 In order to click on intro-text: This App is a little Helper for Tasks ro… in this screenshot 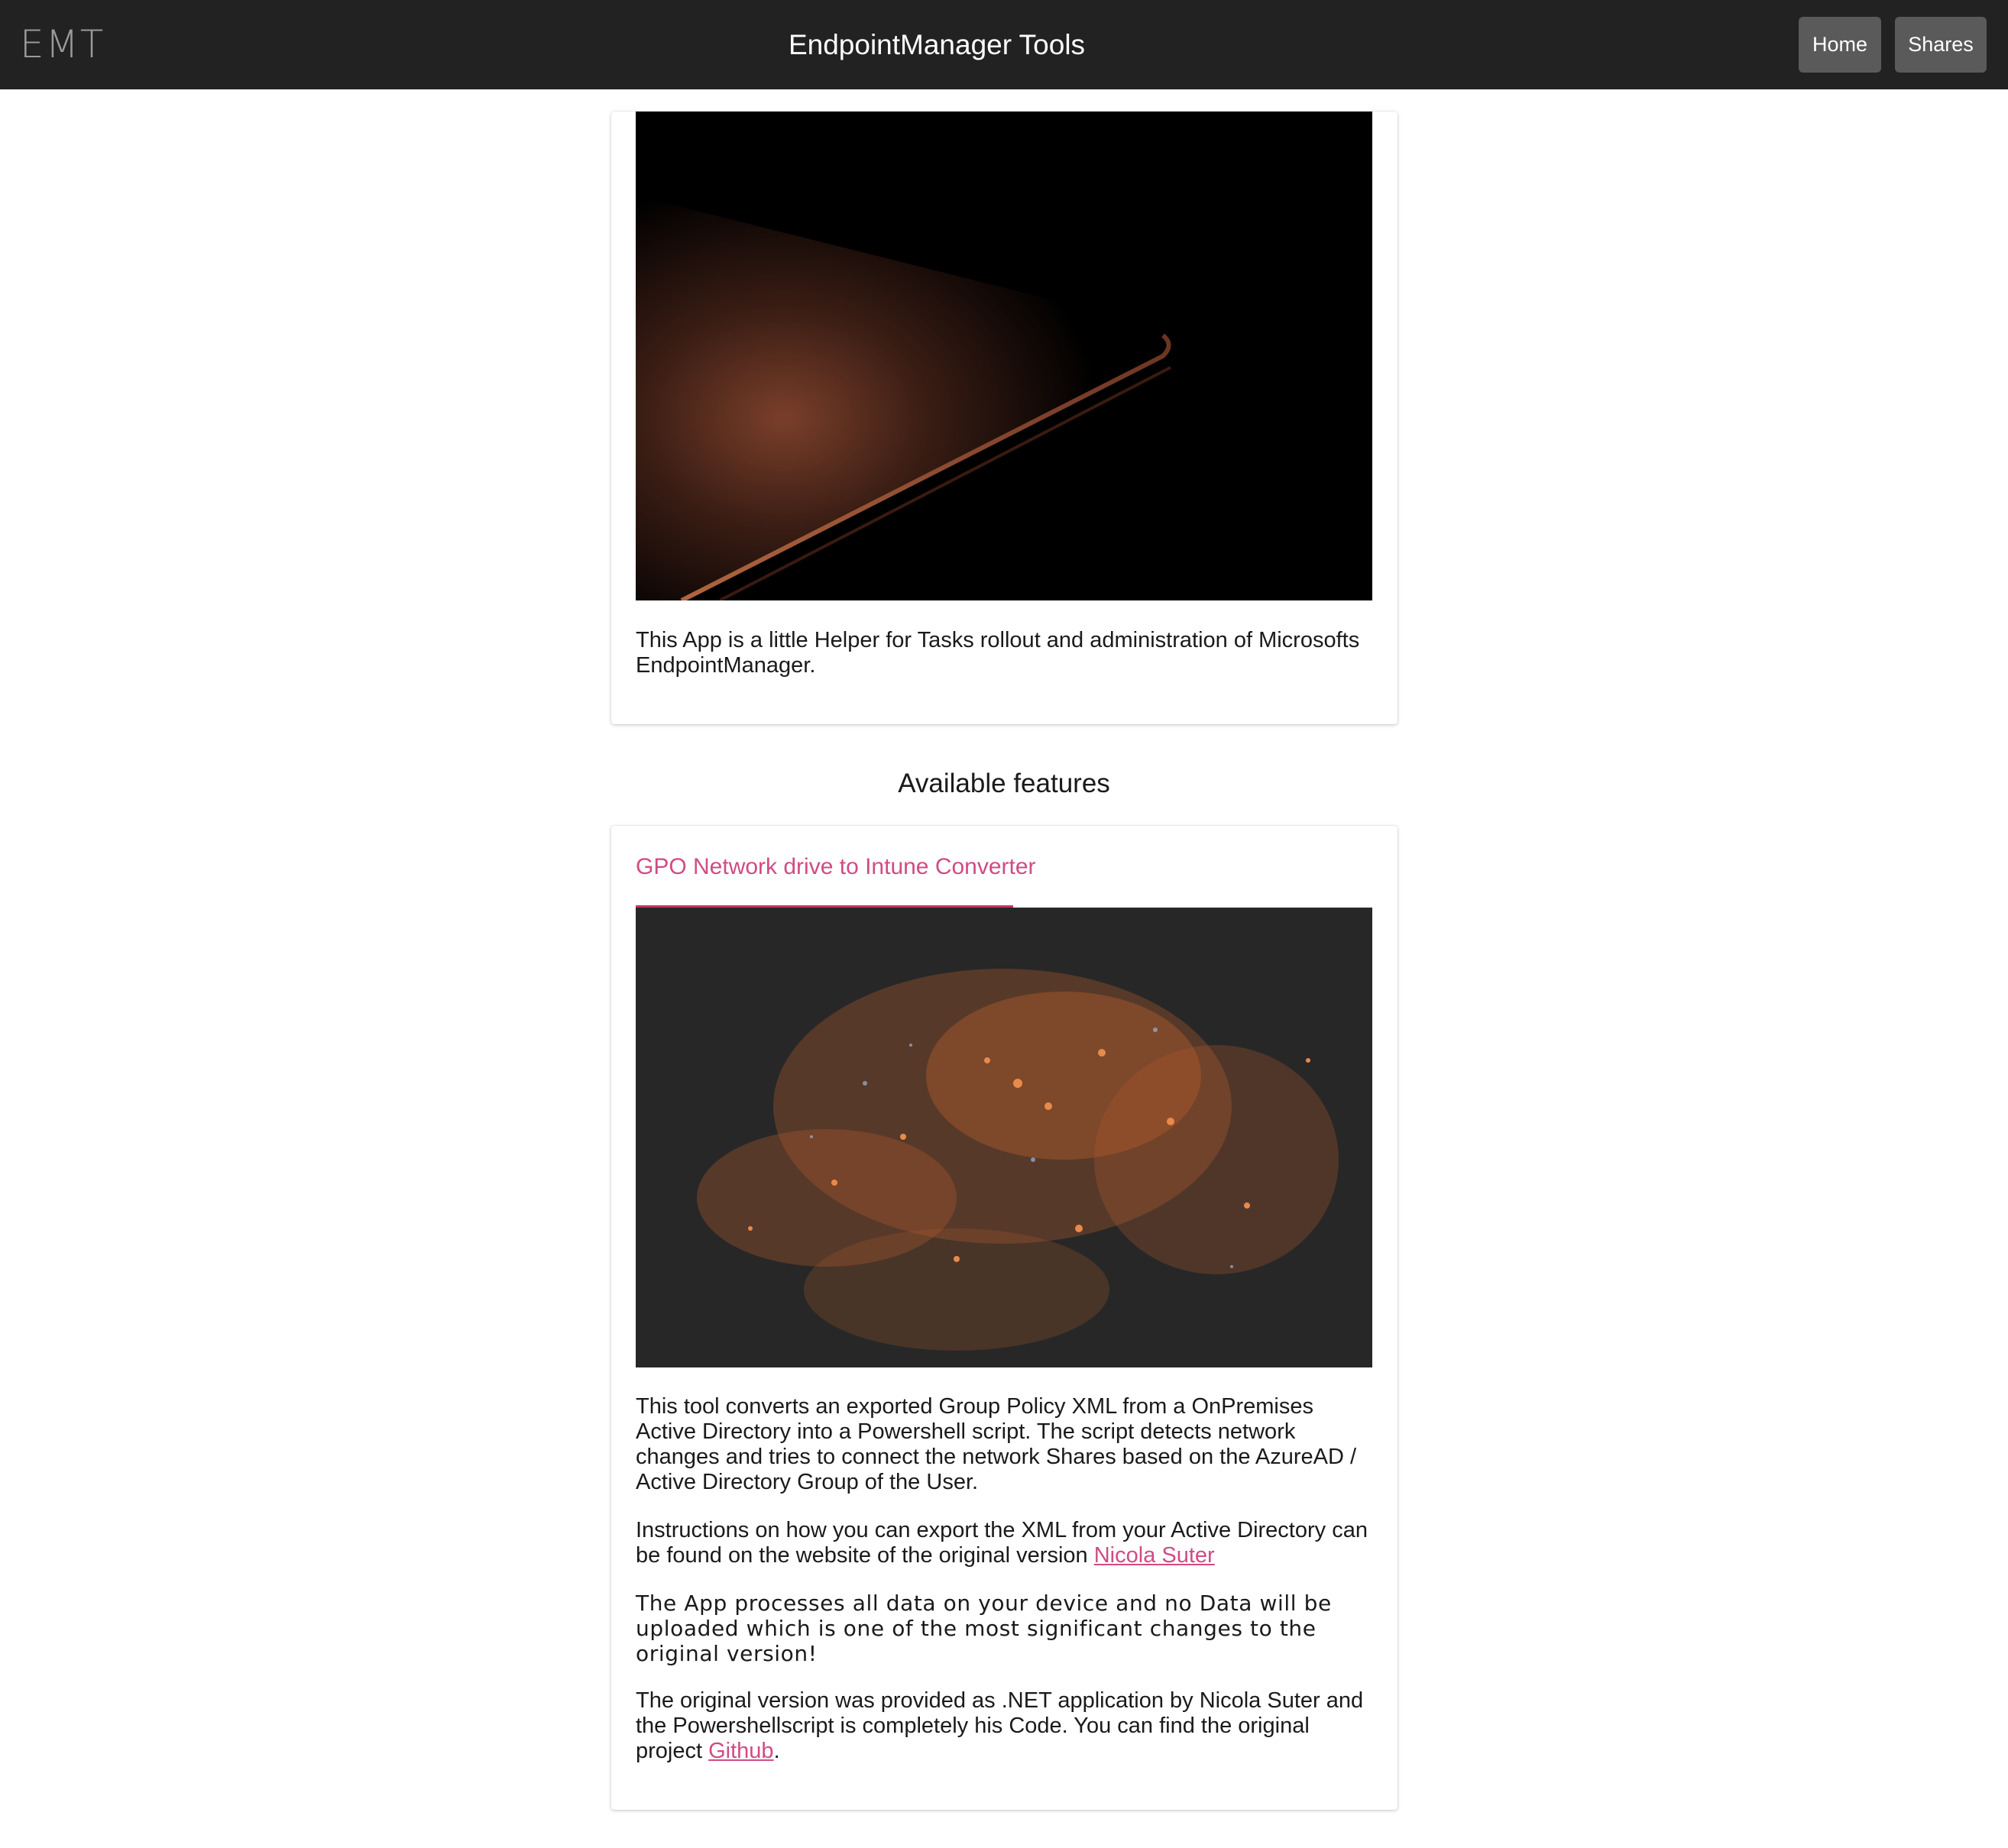, I will do `click(998, 653)`.